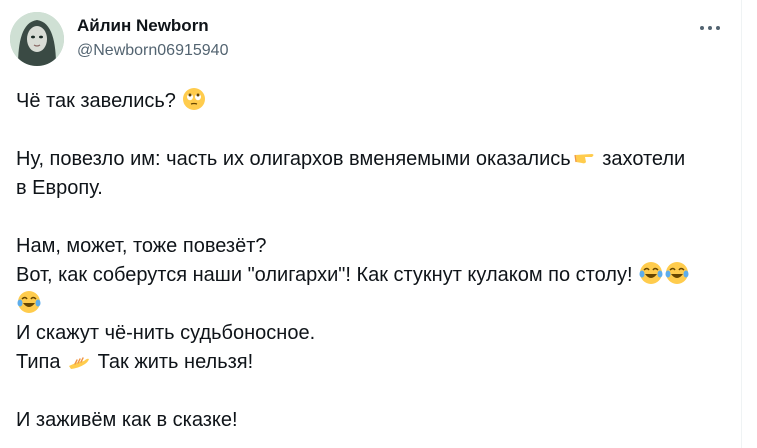  I want to click on tweet-line: Нам, может, тоже повезёт?, so click(141, 246).